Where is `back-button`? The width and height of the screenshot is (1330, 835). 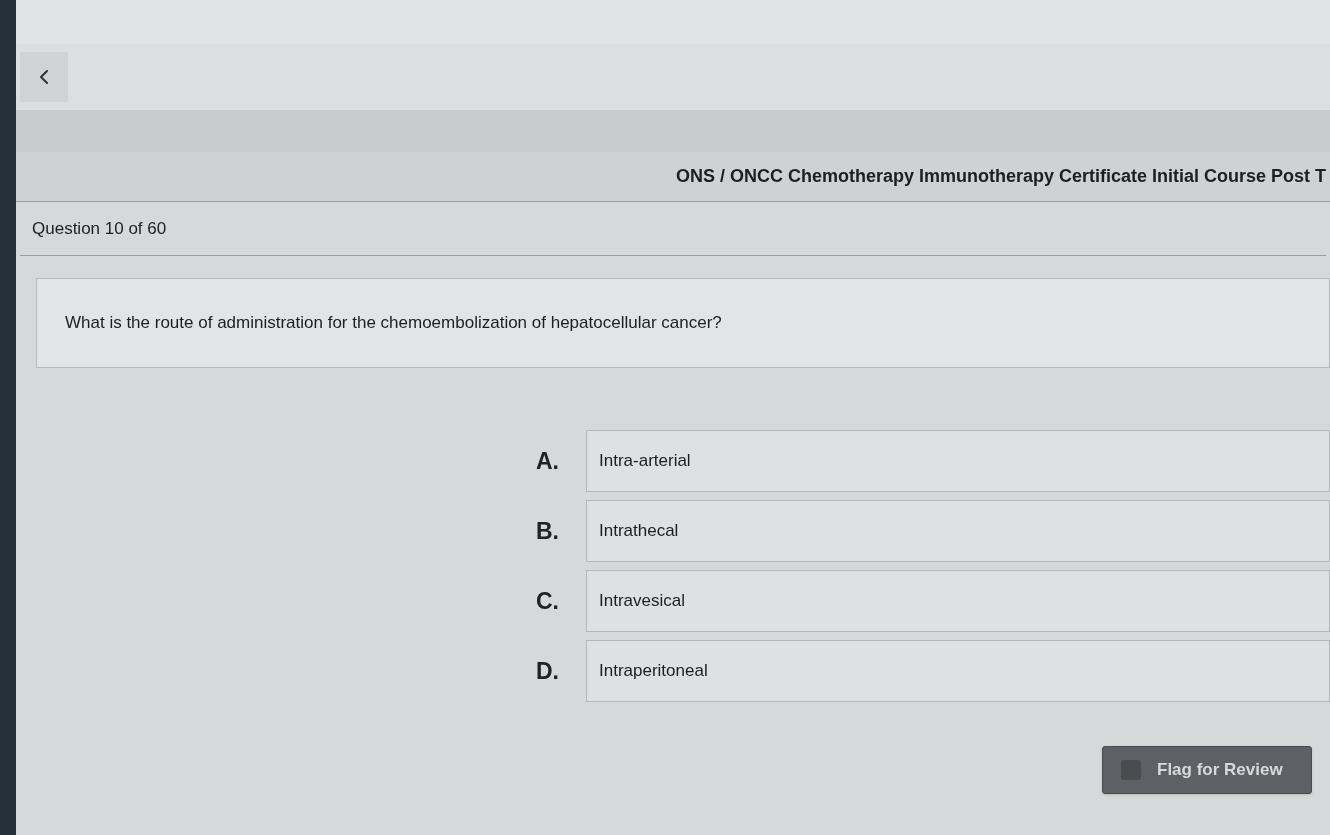
back-button is located at coordinates (44, 77).